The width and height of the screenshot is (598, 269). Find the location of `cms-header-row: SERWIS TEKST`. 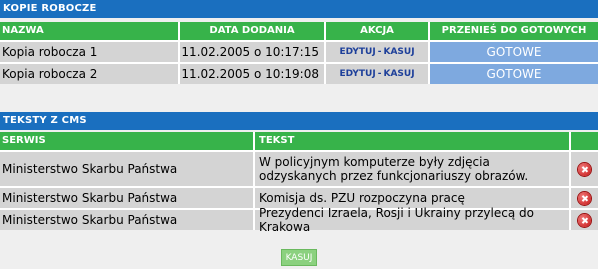

cms-header-row: SERWIS TEKST is located at coordinates (299, 141).